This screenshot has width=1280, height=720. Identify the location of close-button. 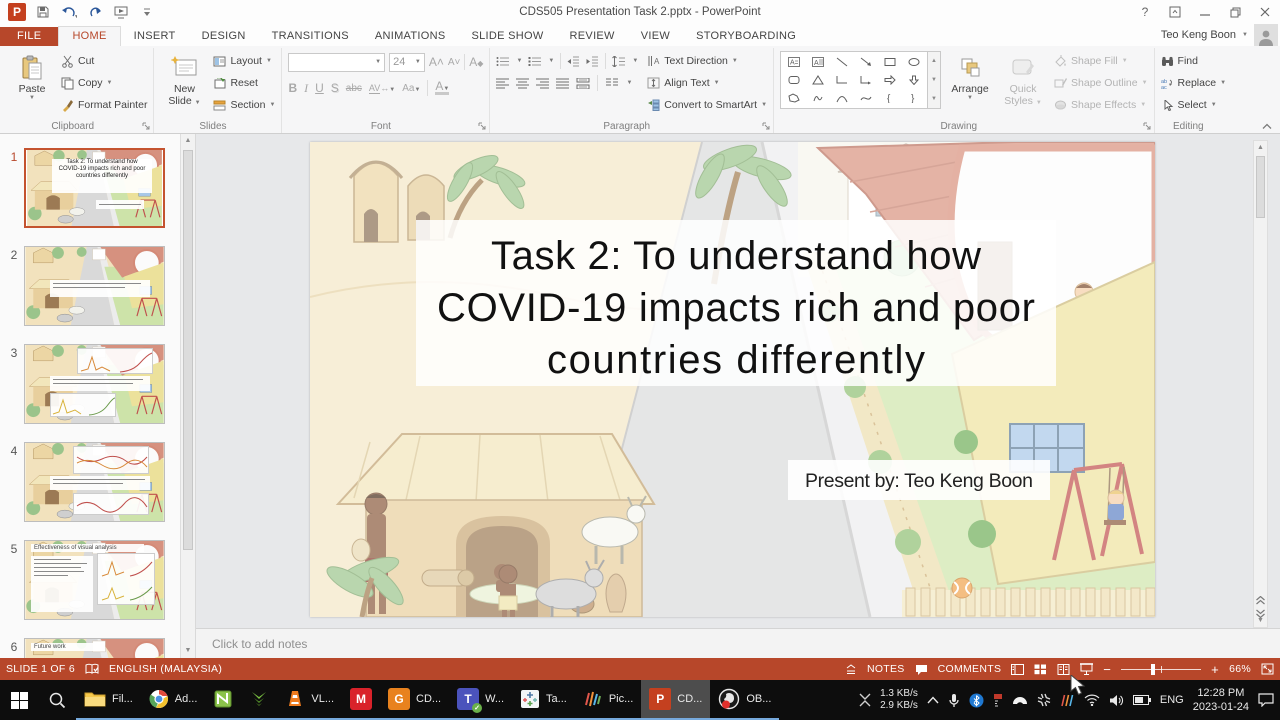
(1265, 12).